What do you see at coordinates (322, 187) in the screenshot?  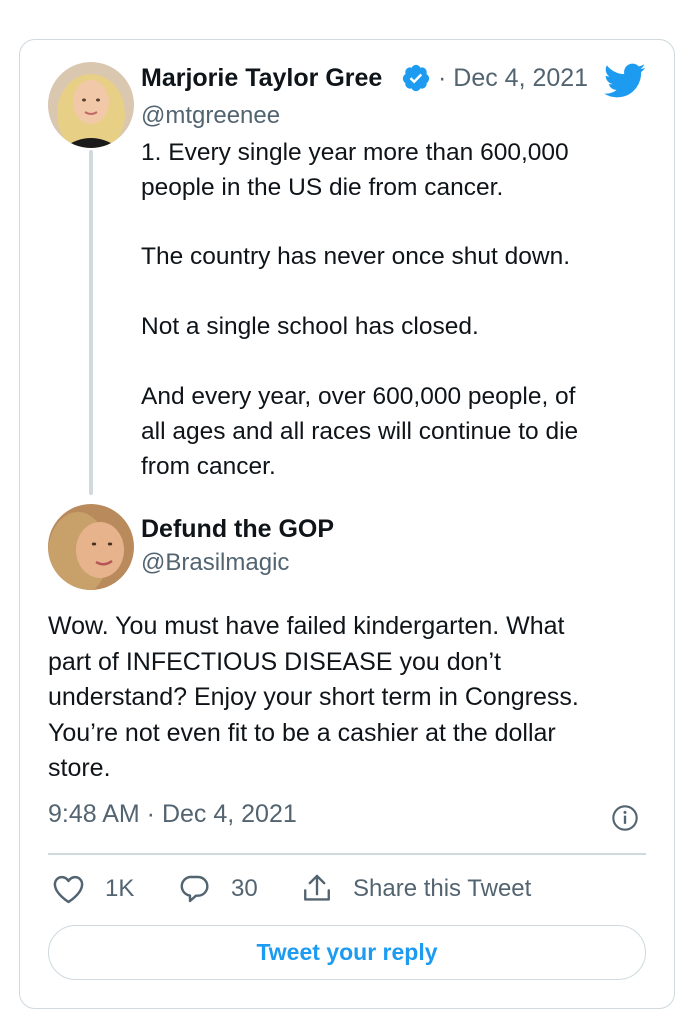 I see `tweet-text-line: people in the US die from cancer.` at bounding box center [322, 187].